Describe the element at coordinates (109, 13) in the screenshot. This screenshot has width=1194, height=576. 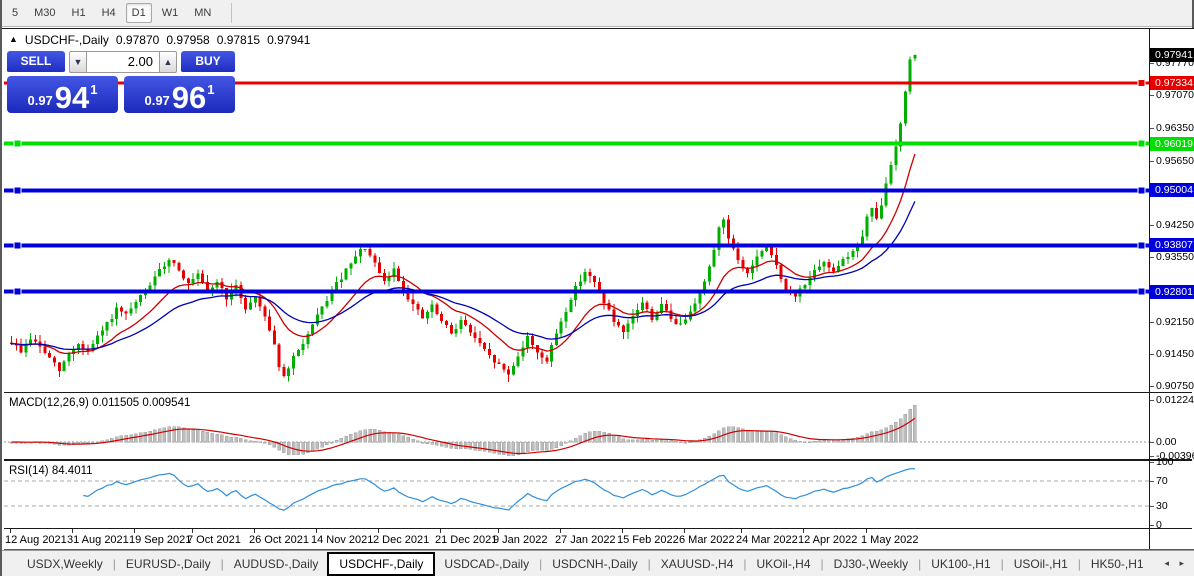
I see `timeframe-h4: H4` at that location.